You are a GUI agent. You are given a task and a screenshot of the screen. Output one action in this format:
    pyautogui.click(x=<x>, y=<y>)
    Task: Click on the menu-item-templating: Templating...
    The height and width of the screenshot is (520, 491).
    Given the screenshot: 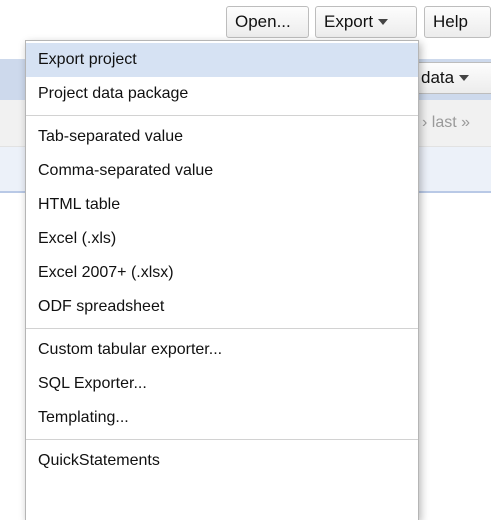 What is the action you would take?
    pyautogui.click(x=222, y=418)
    